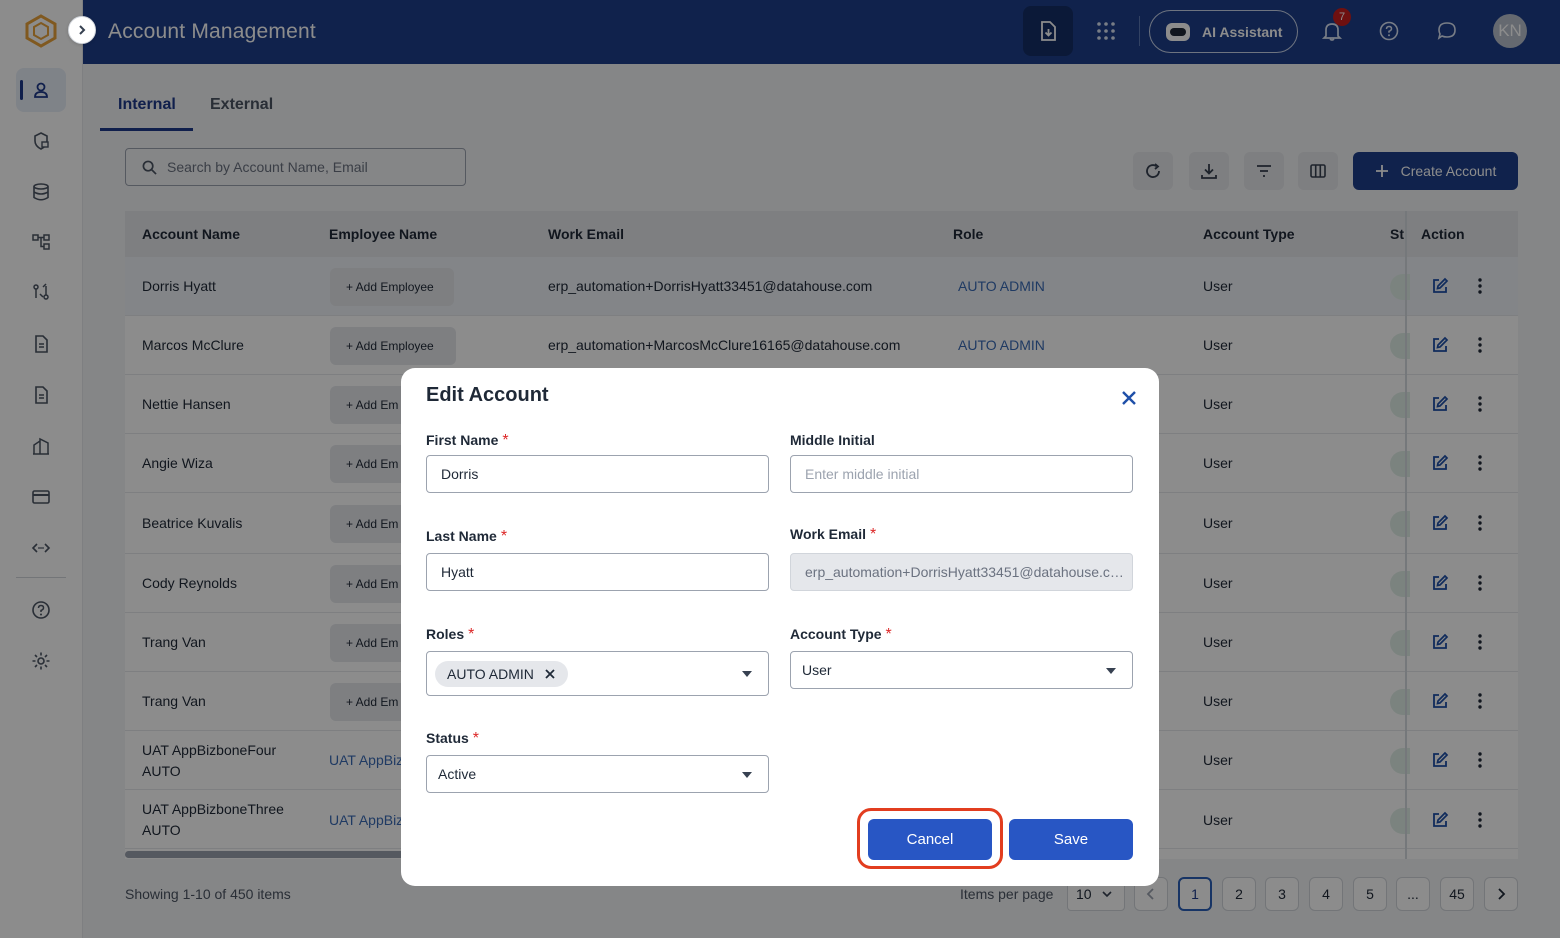  Describe the element at coordinates (490, 673) in the screenshot. I see `role-chip-label: AUTO ADMIN` at that location.